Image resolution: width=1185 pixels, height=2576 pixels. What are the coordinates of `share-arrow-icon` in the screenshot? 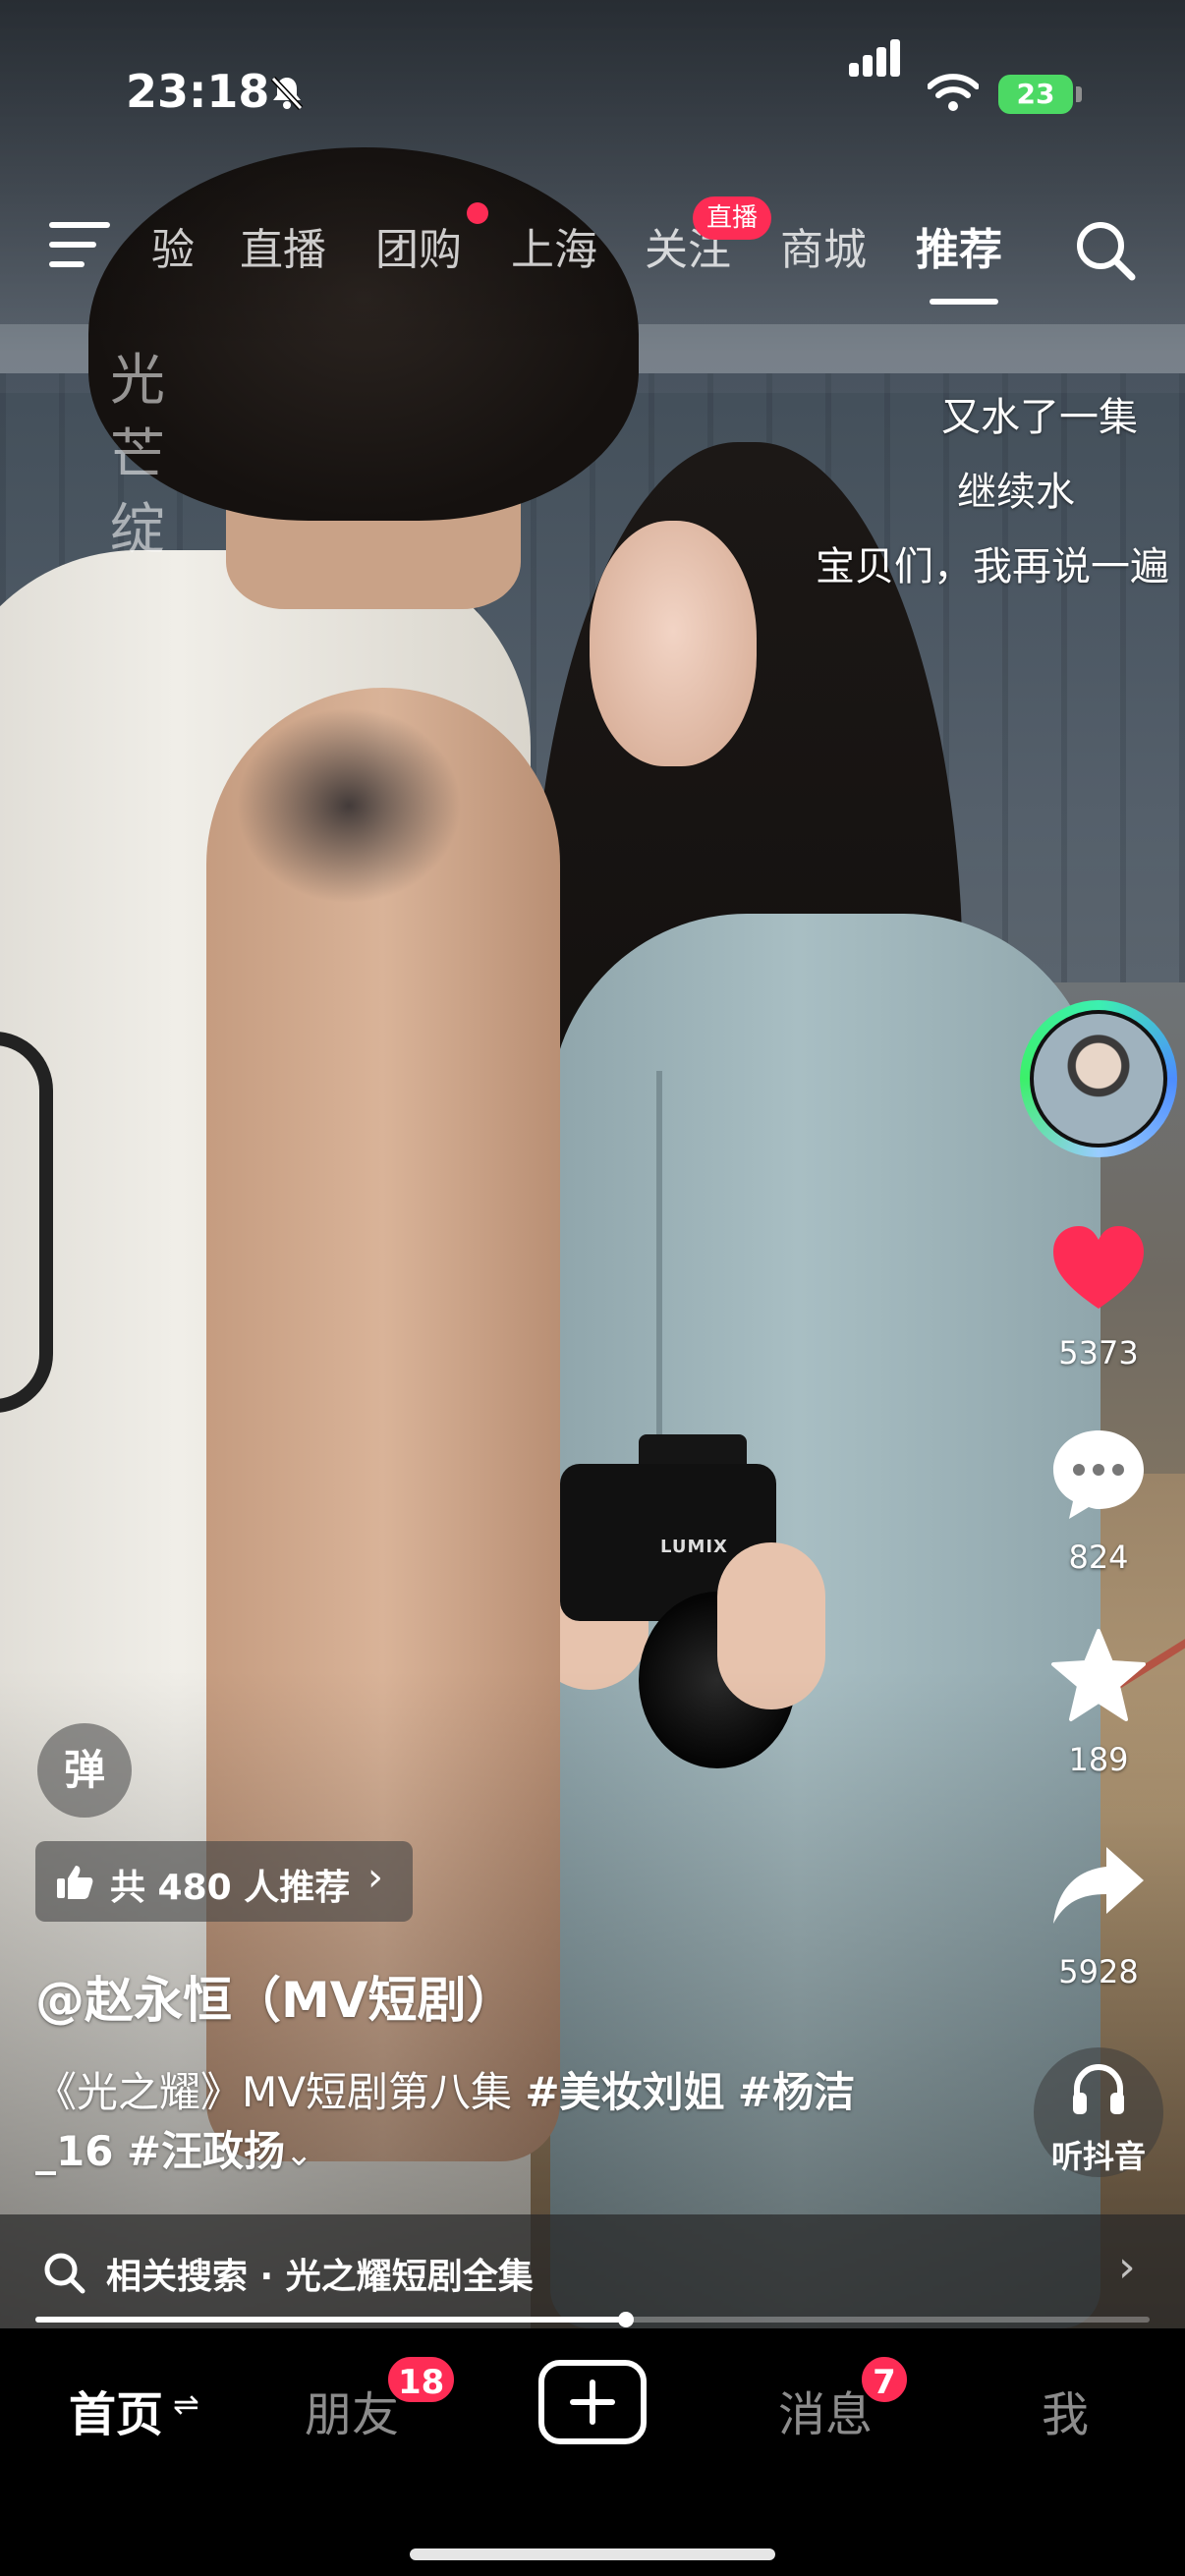 It's located at (1099, 1888).